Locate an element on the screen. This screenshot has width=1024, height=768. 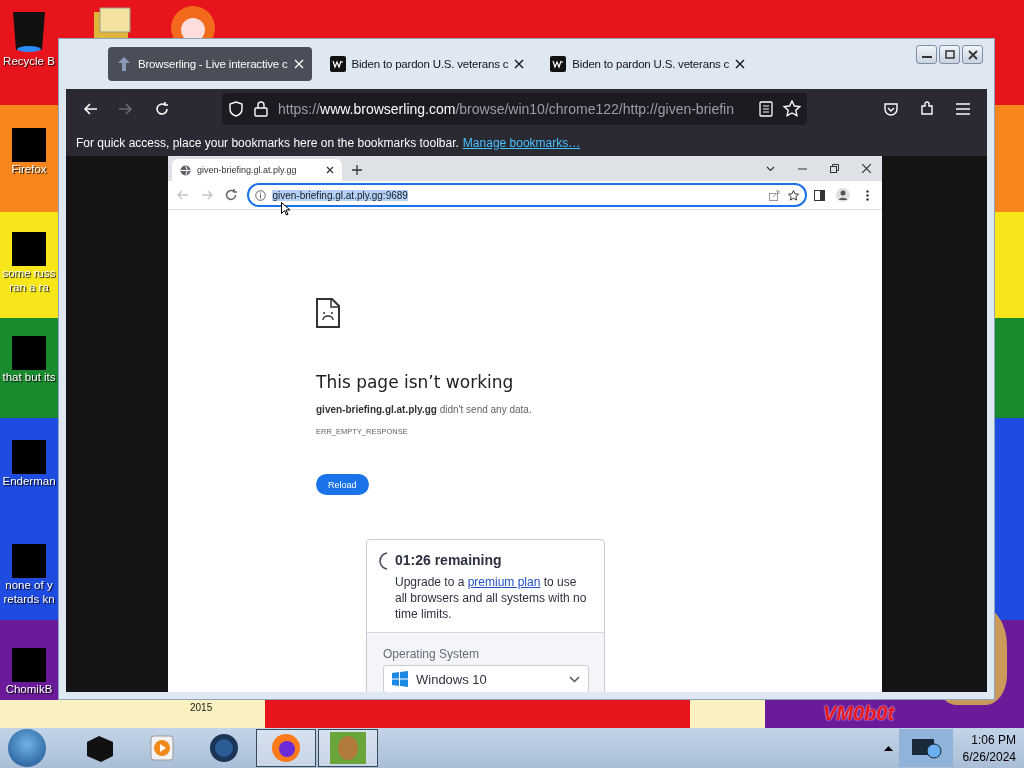
url-text: given-briefing.gl.at.ply.gg:9689 is located at coordinates (340, 195).